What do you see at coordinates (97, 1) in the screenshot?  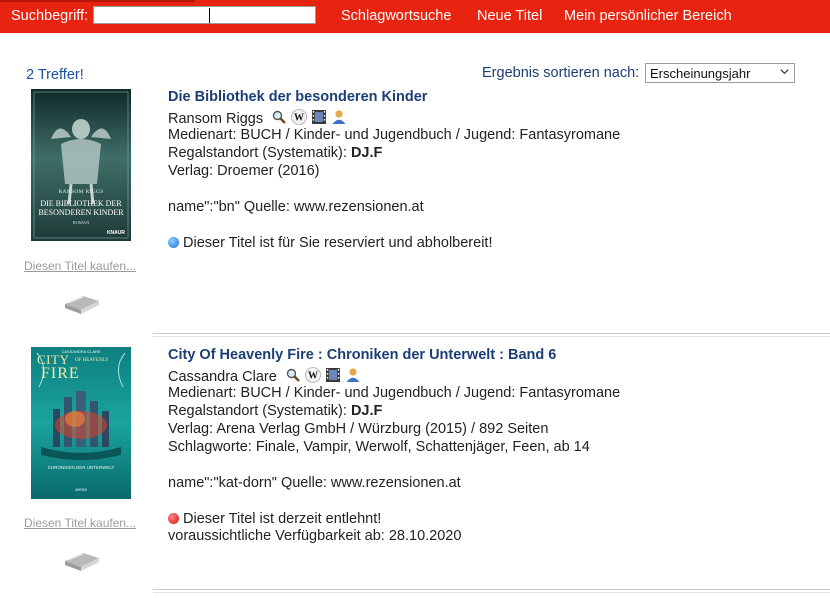 I see `tab-indicator` at bounding box center [97, 1].